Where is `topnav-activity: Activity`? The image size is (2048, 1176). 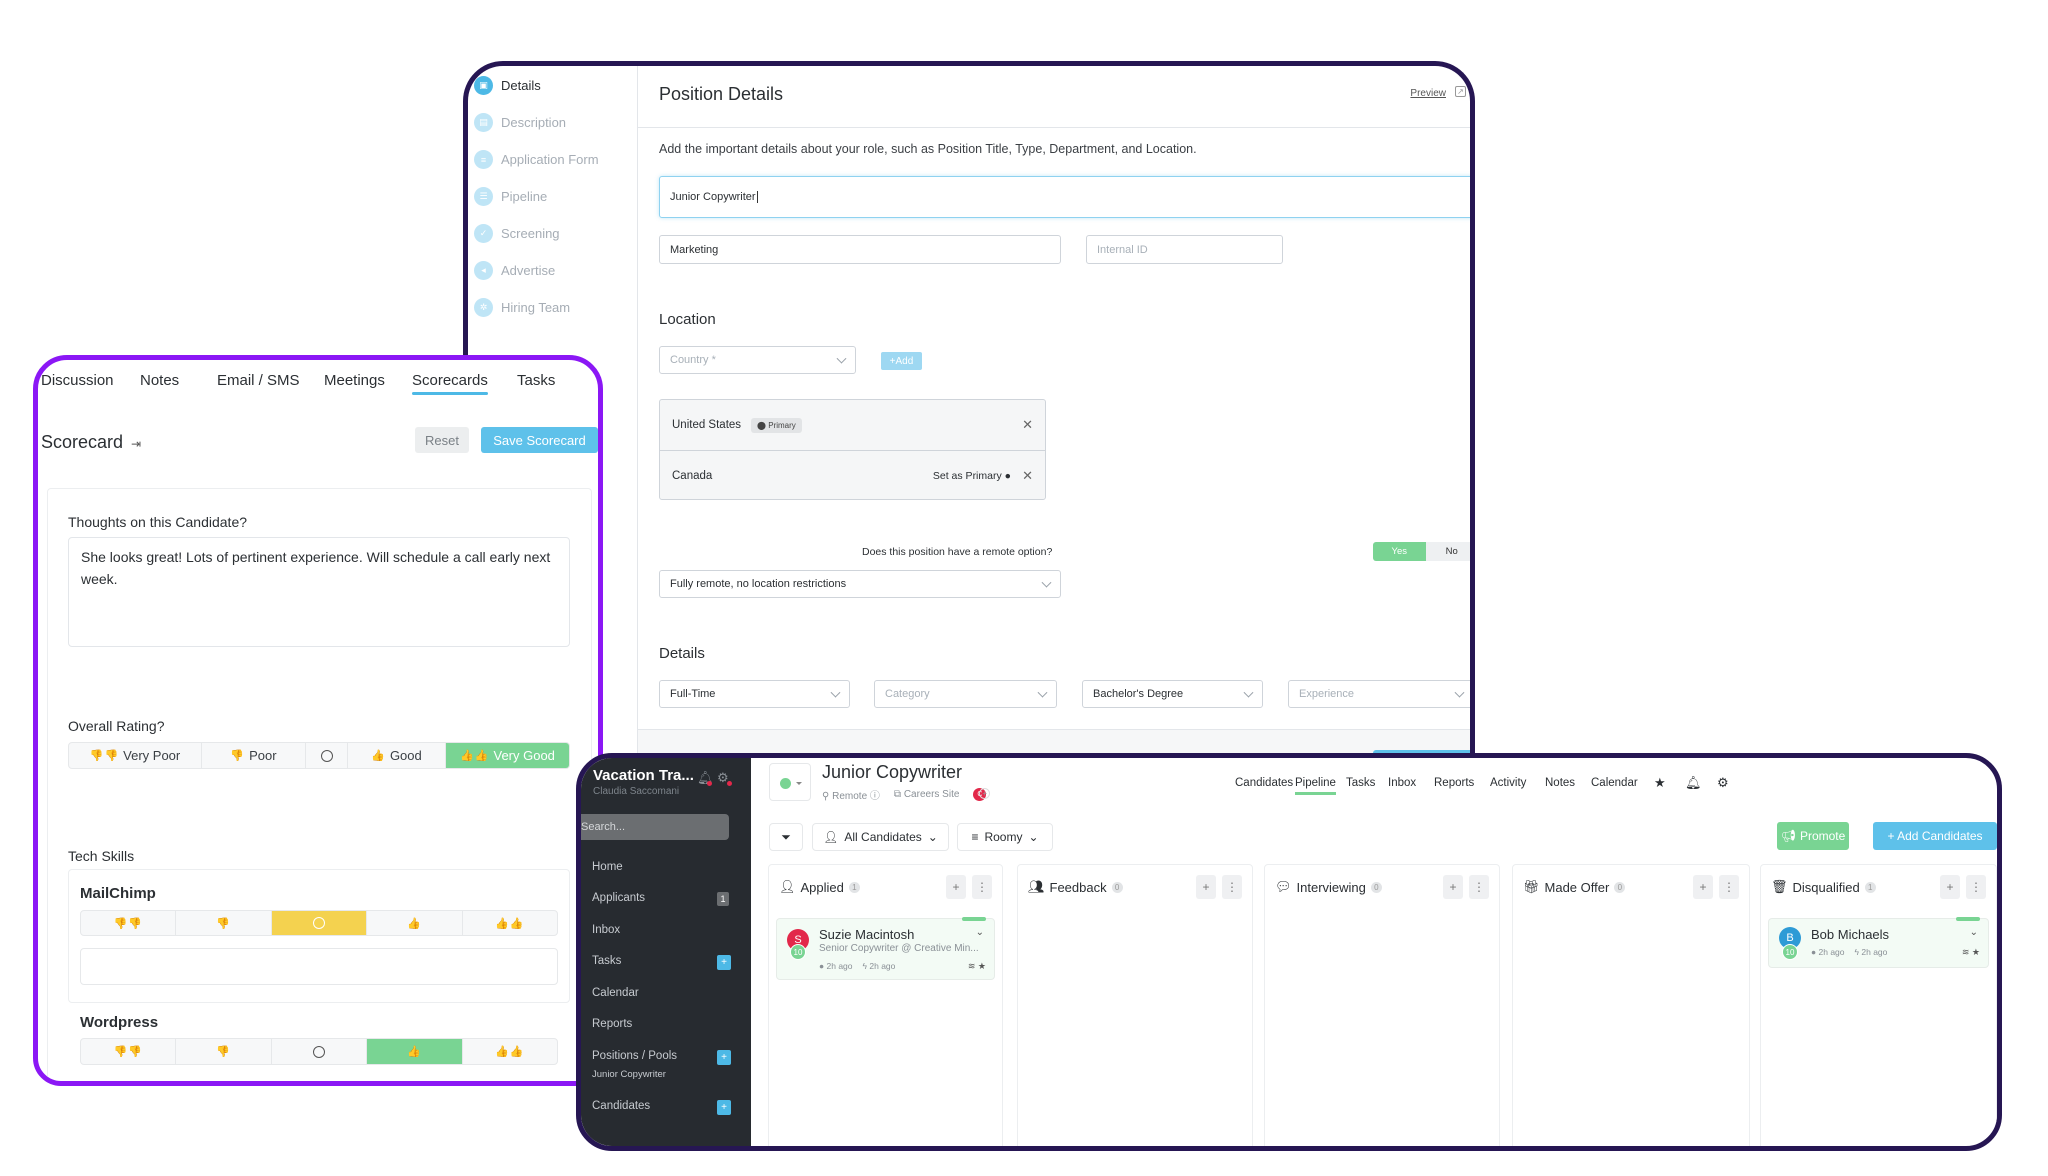
topnav-activity: Activity is located at coordinates (1508, 783).